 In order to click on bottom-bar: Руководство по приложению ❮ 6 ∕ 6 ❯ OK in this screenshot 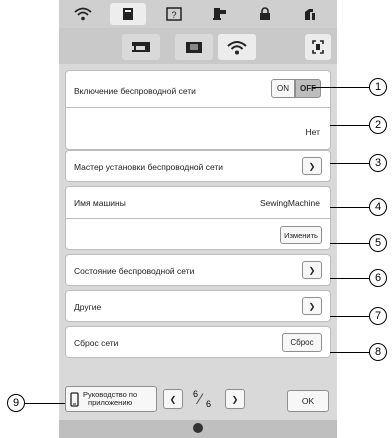, I will do `click(198, 401)`.